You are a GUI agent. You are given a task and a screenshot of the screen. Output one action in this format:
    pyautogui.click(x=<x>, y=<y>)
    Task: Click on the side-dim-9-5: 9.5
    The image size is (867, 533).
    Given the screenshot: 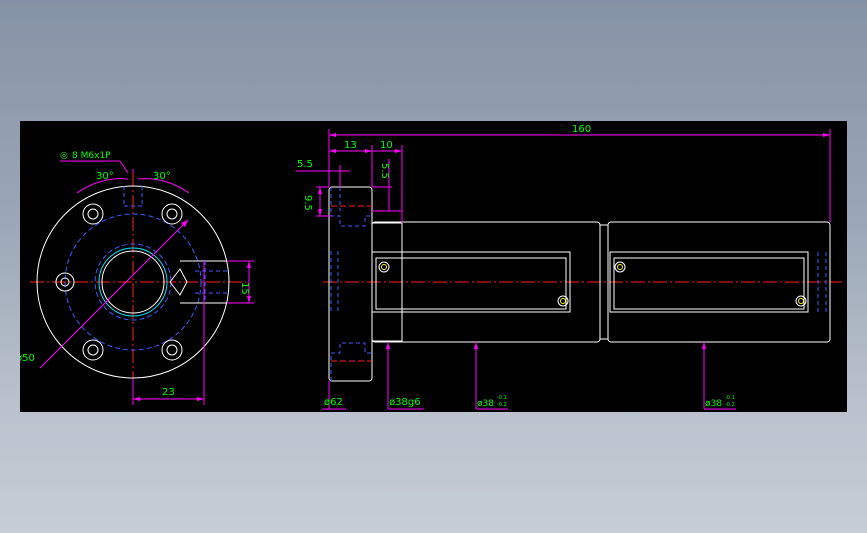 What is the action you would take?
    pyautogui.click(x=307, y=203)
    